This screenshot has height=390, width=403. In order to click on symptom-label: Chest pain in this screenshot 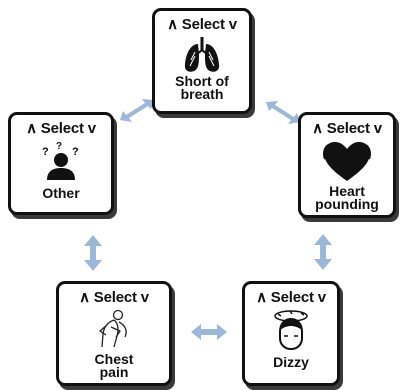, I will do `click(114, 365)`.